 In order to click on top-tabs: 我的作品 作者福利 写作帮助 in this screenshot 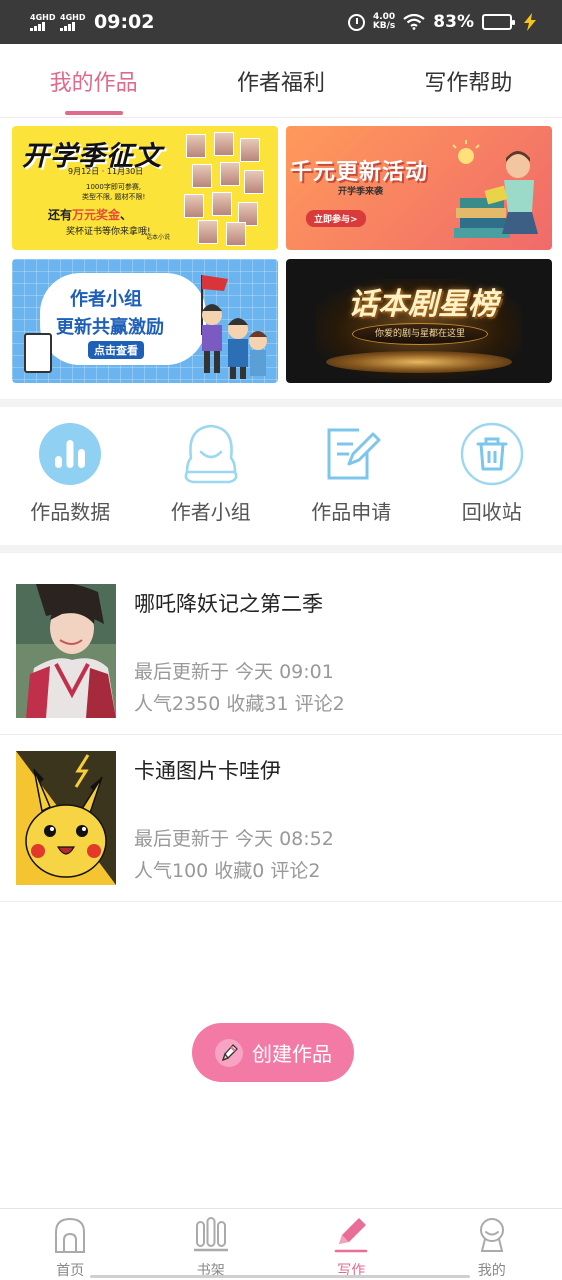, I will do `click(281, 81)`.